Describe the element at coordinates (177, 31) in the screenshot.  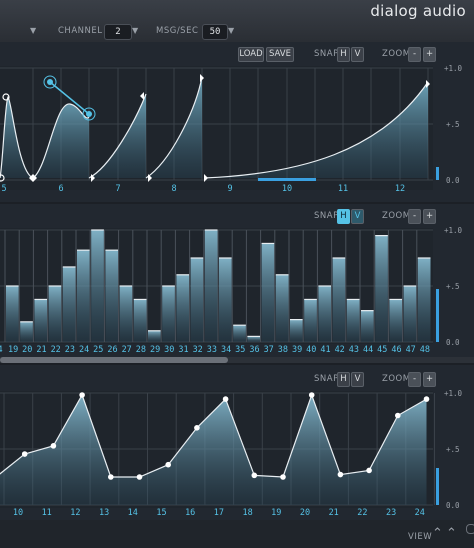
I see `msg-sec-label: MSG/SEC` at that location.